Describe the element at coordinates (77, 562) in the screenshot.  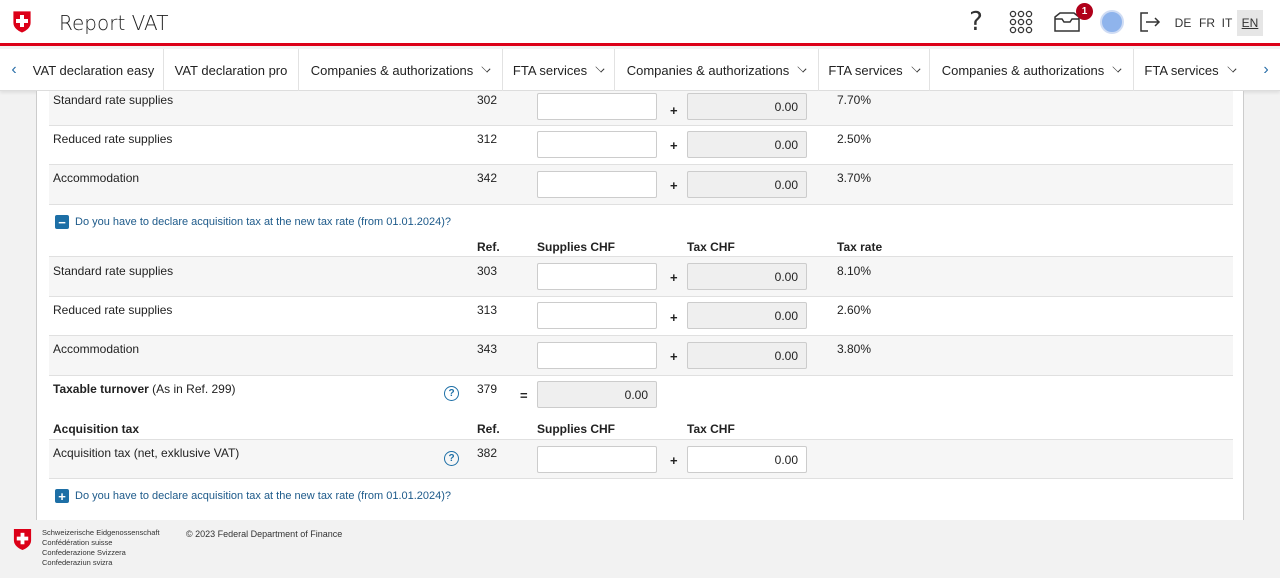
I see `confederation-name: Confederaziun svizra` at that location.